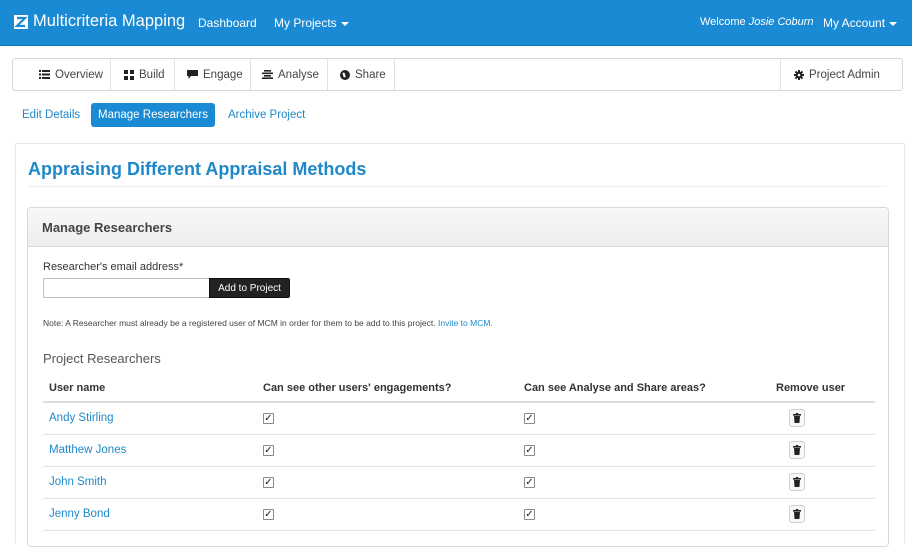 This screenshot has width=912, height=547. What do you see at coordinates (267, 74) in the screenshot?
I see `align-center-icon` at bounding box center [267, 74].